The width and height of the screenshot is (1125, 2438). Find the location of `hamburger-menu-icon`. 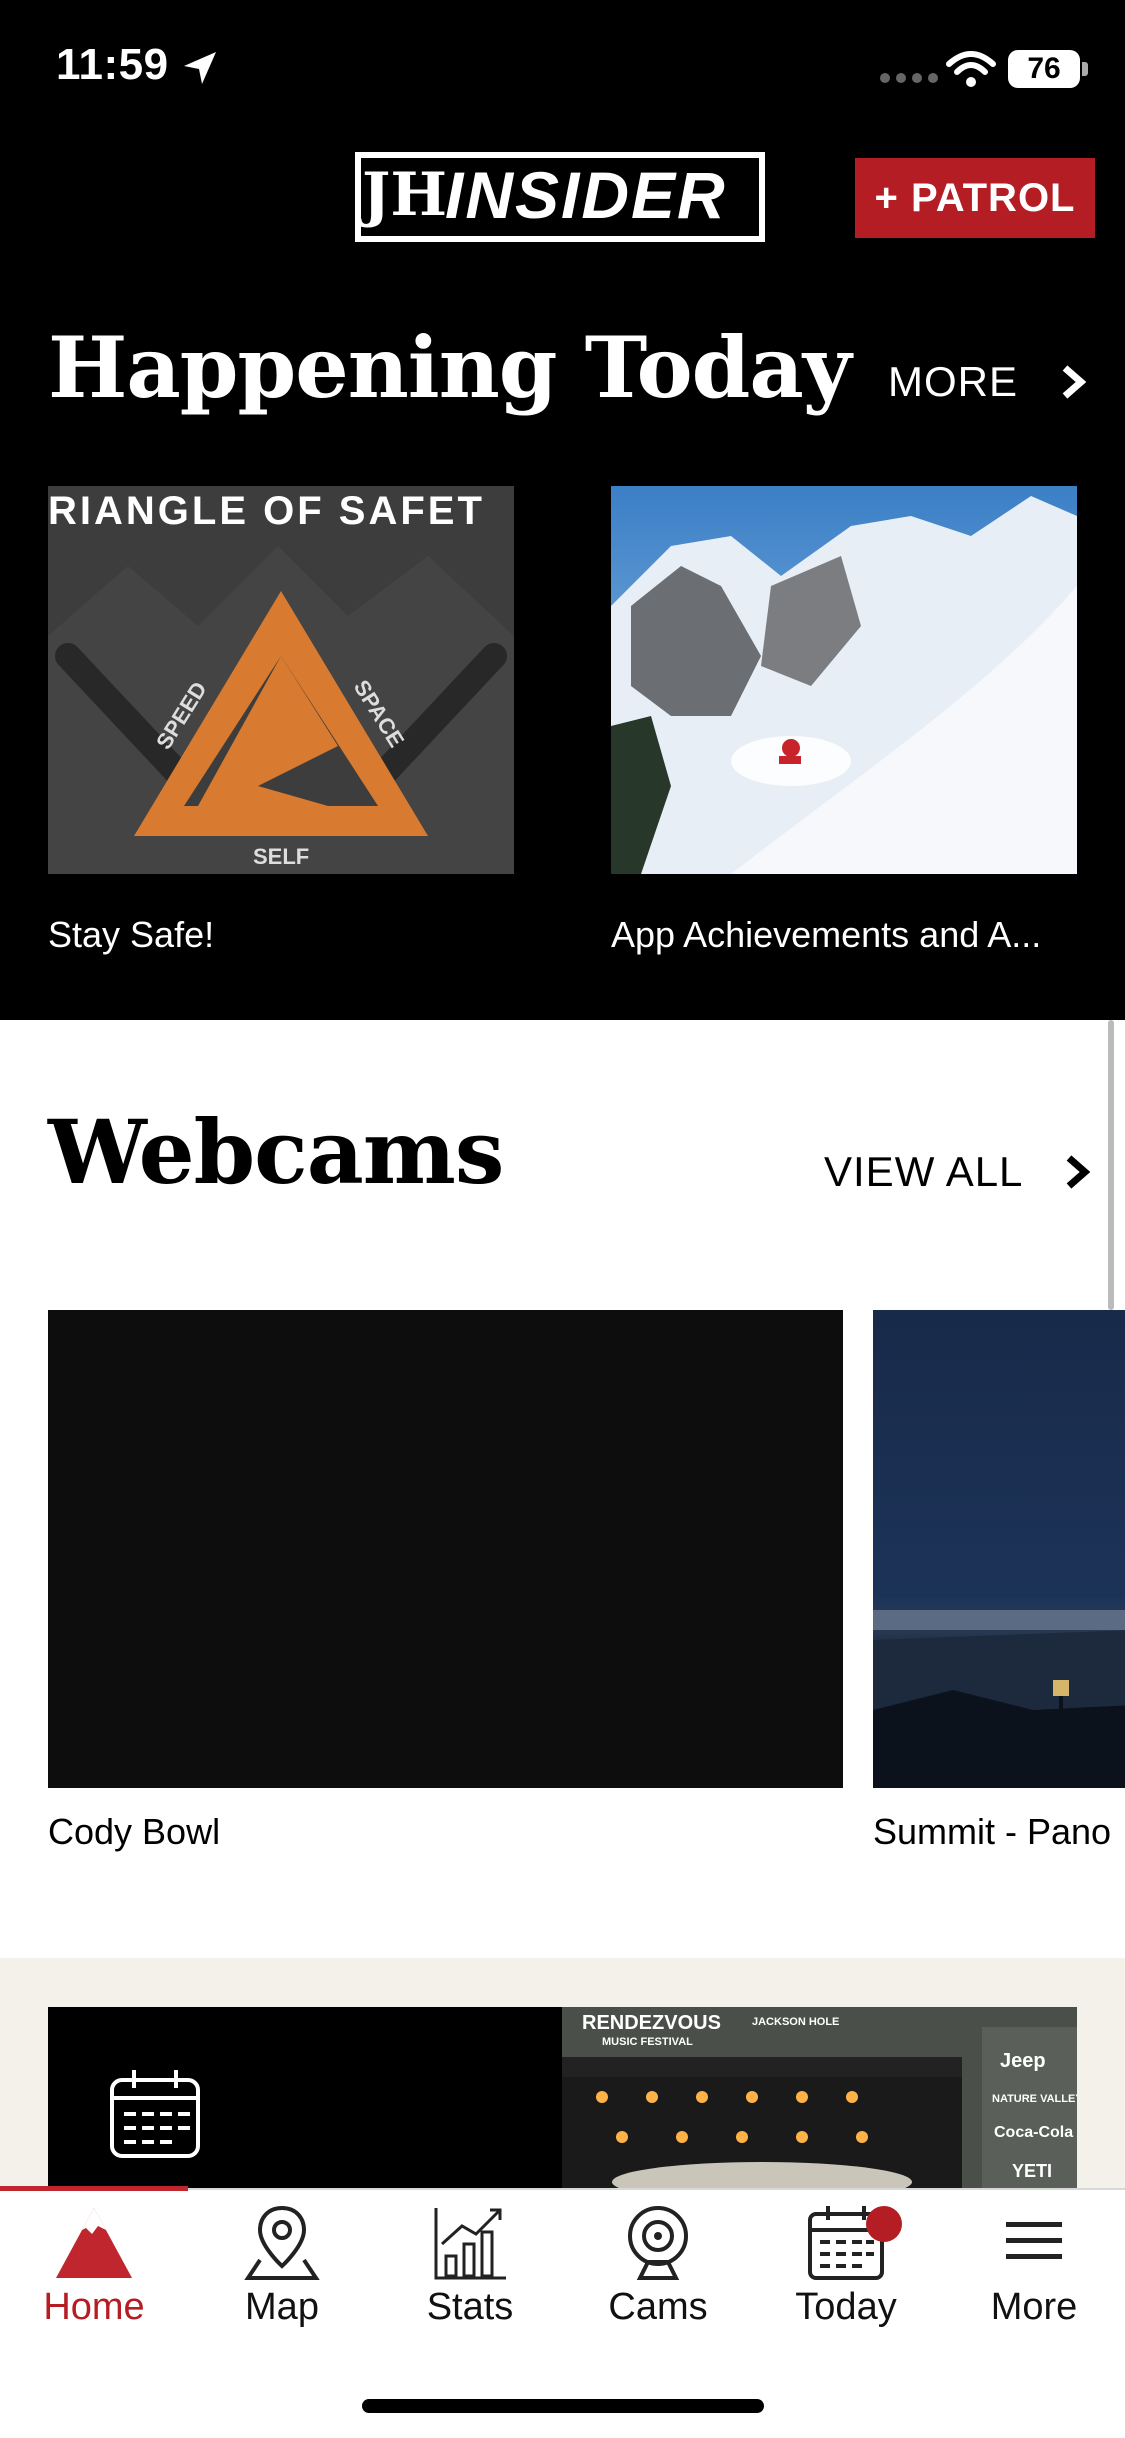

hamburger-menu-icon is located at coordinates (1034, 2240).